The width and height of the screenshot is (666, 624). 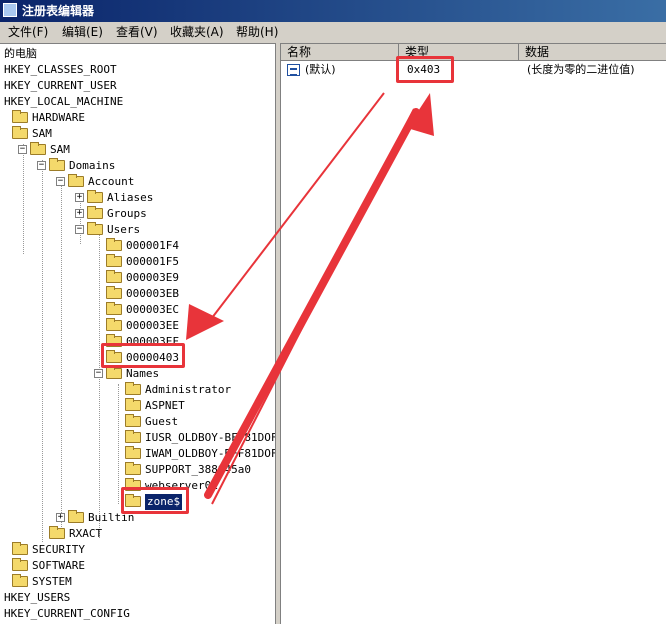 I want to click on tree-users: Users, so click(x=113, y=229).